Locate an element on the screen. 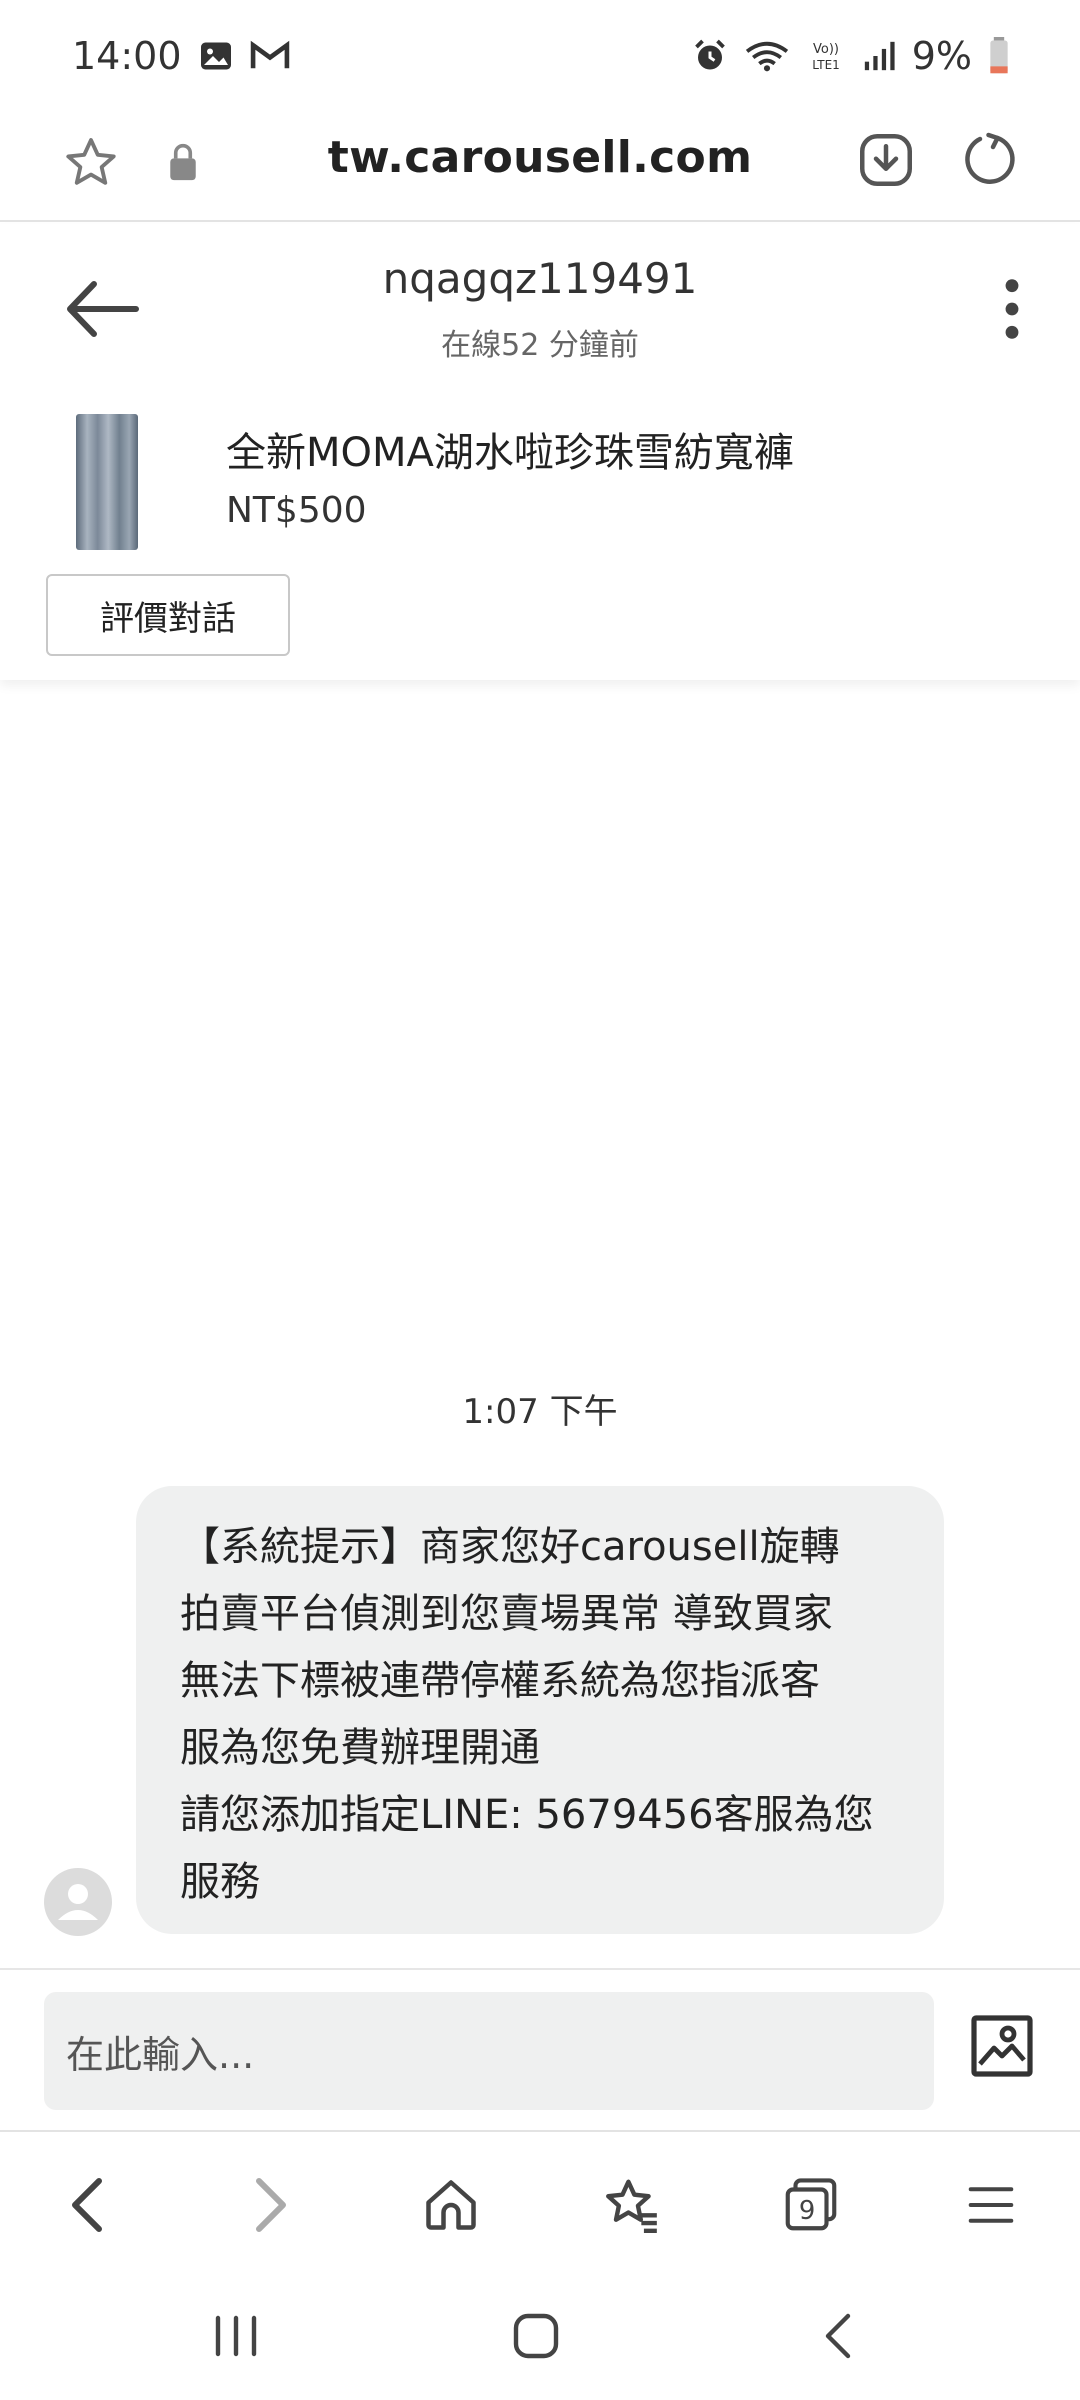 The height and width of the screenshot is (2400, 1080). url-text: tw.carousell.com is located at coordinates (540, 157).